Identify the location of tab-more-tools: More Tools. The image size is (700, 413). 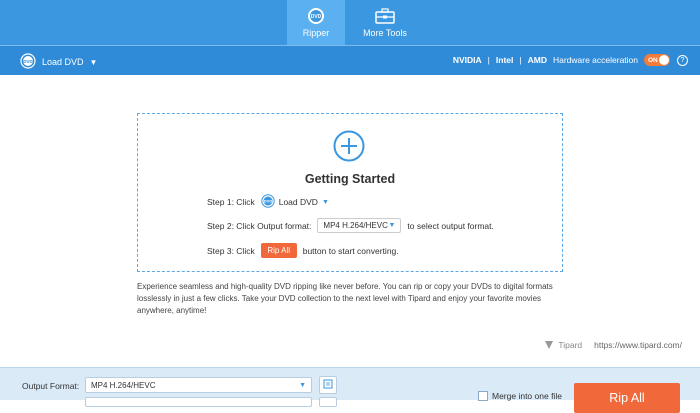
(385, 22).